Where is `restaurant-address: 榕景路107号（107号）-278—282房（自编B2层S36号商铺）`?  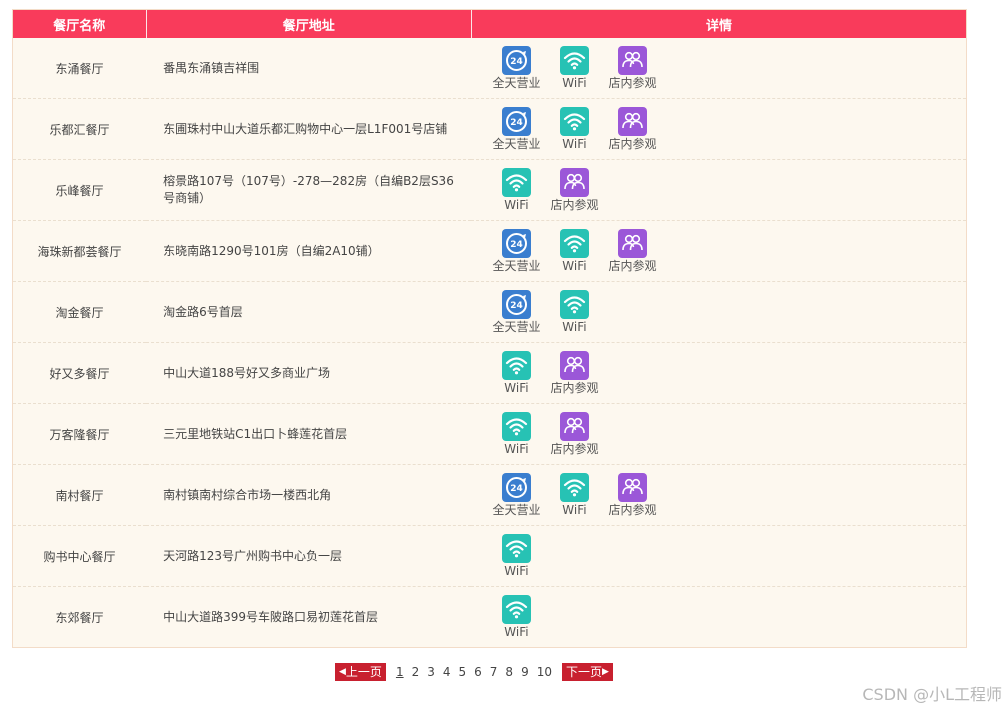 restaurant-address: 榕景路107号（107号）-278—282房（自编B2层S36号商铺） is located at coordinates (309, 190).